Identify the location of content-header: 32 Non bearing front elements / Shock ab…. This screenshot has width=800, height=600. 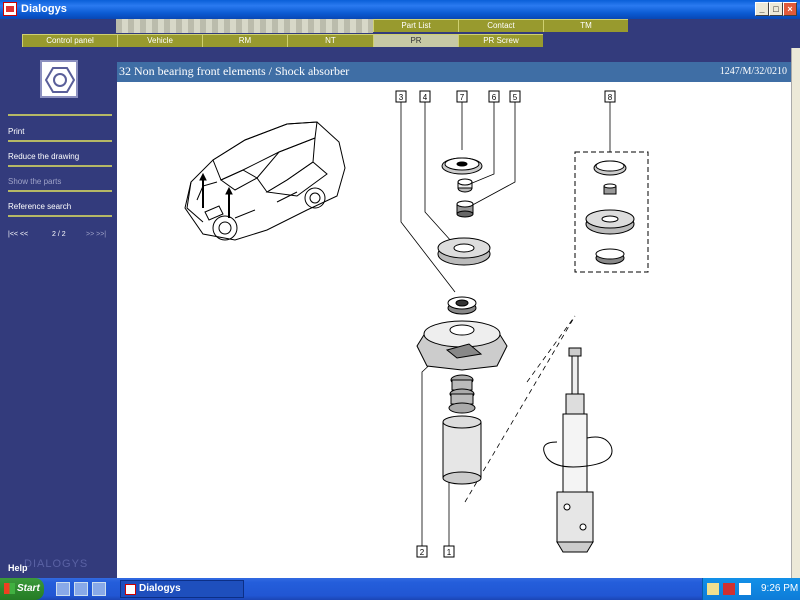
(454, 72).